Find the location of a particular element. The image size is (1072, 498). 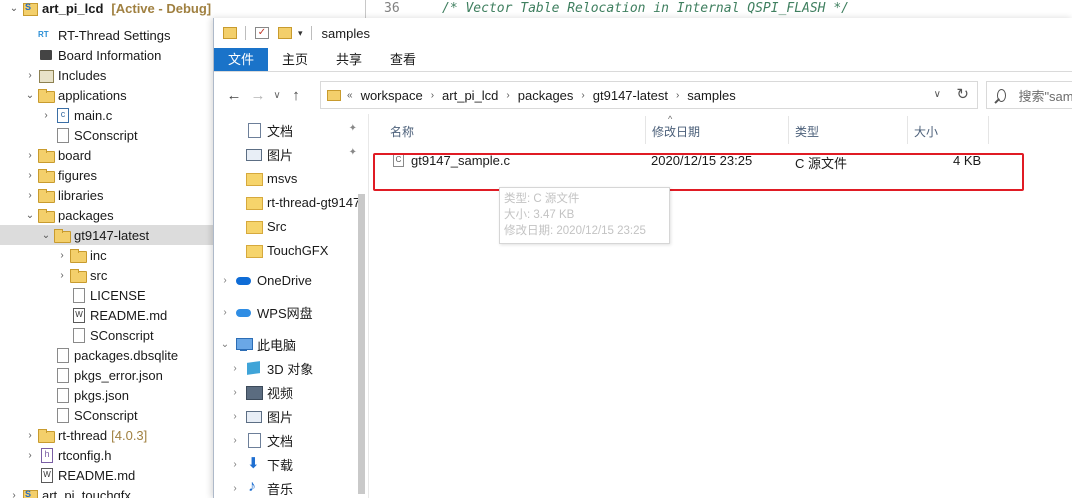

nav-item: › WPS网盘 is located at coordinates (291, 312).